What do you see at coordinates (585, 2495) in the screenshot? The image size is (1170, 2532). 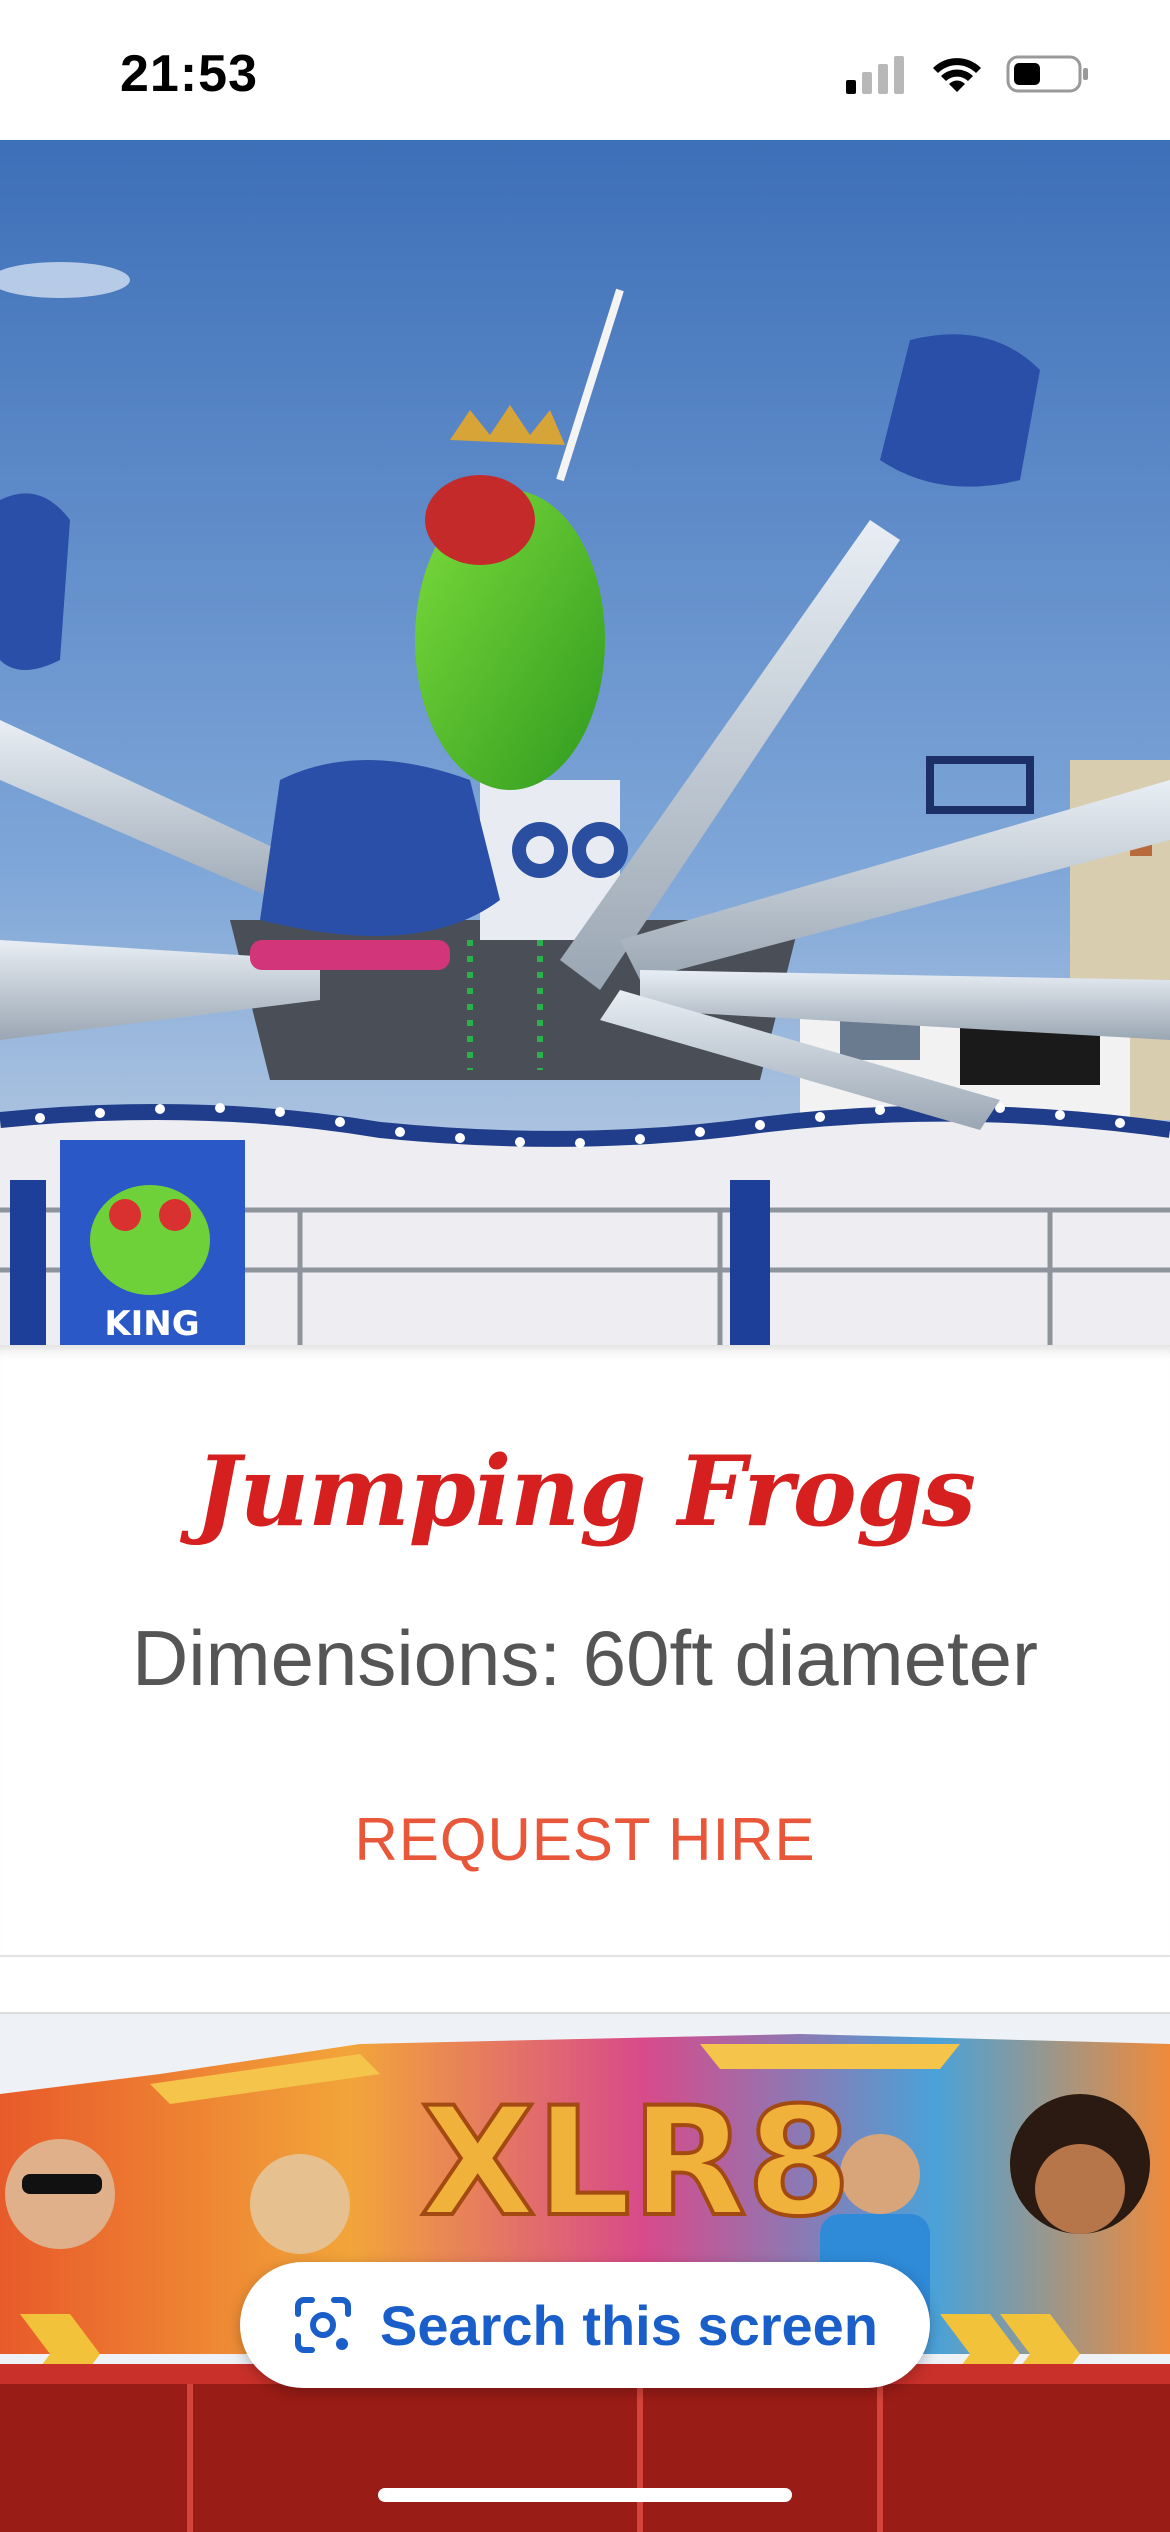 I see `home-indicator` at bounding box center [585, 2495].